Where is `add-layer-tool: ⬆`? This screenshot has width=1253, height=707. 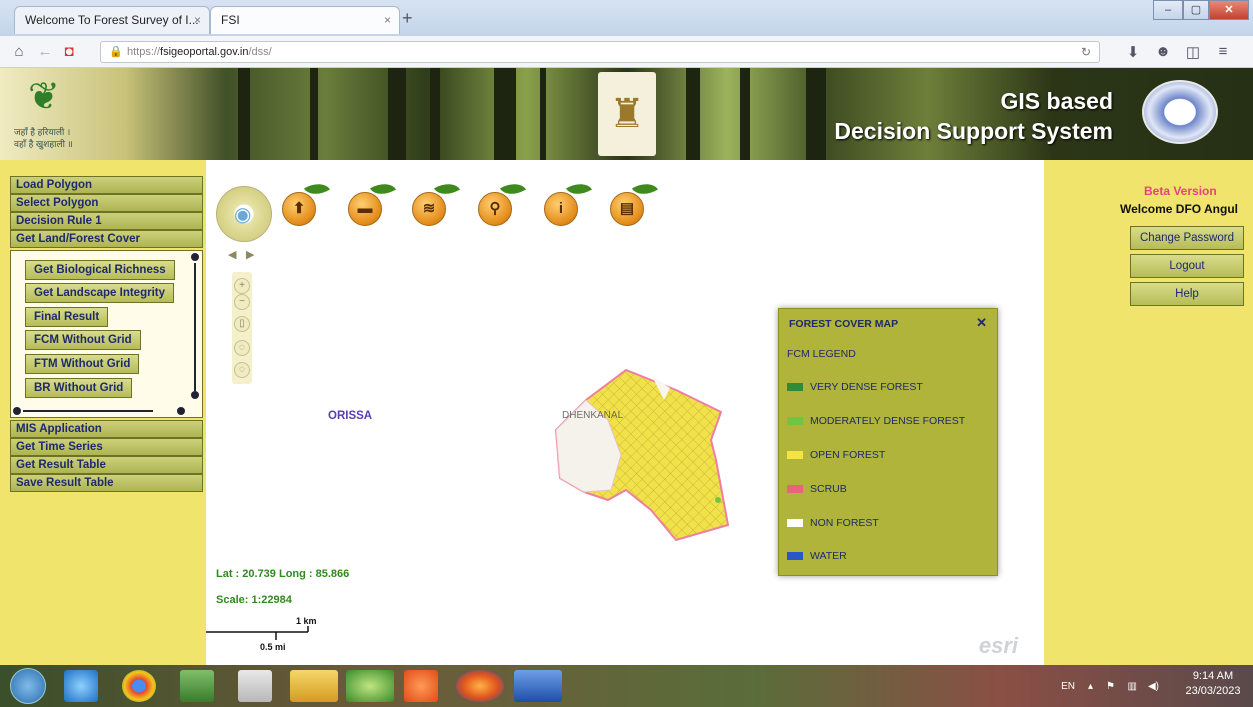 add-layer-tool: ⬆ is located at coordinates (306, 201).